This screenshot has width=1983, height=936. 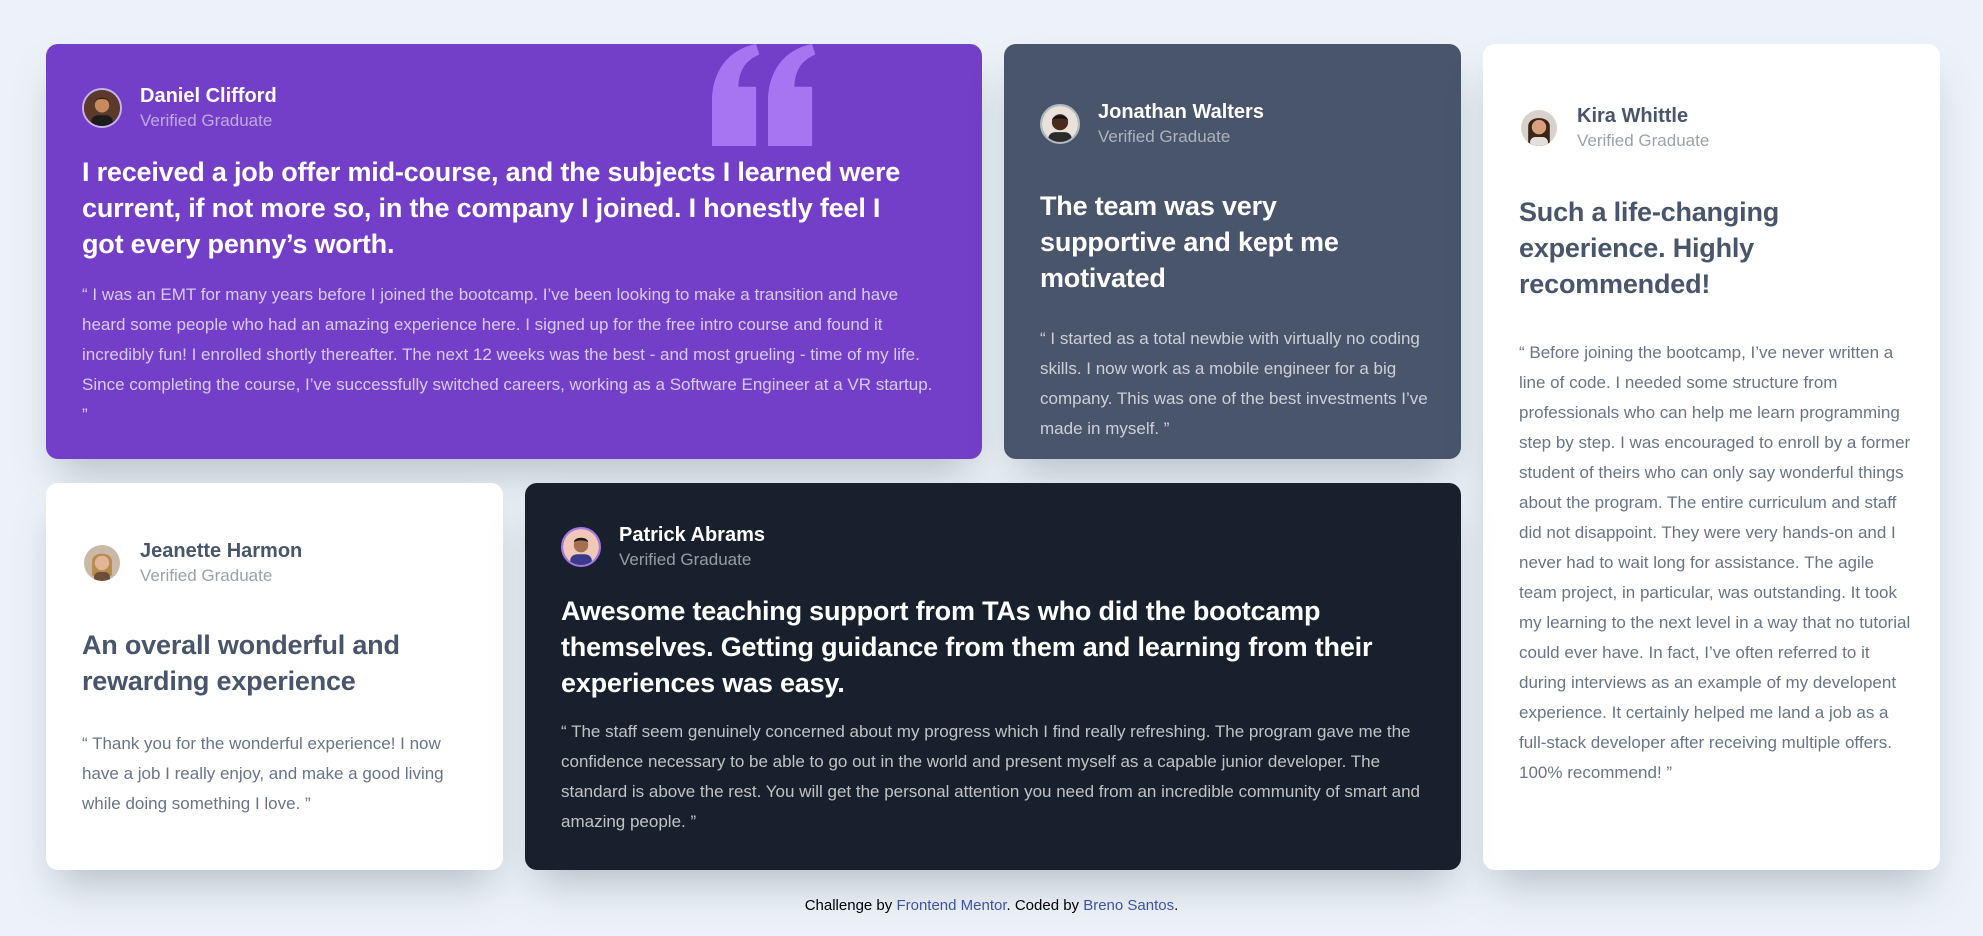 I want to click on author-name: Patrick Abrams, so click(x=692, y=535).